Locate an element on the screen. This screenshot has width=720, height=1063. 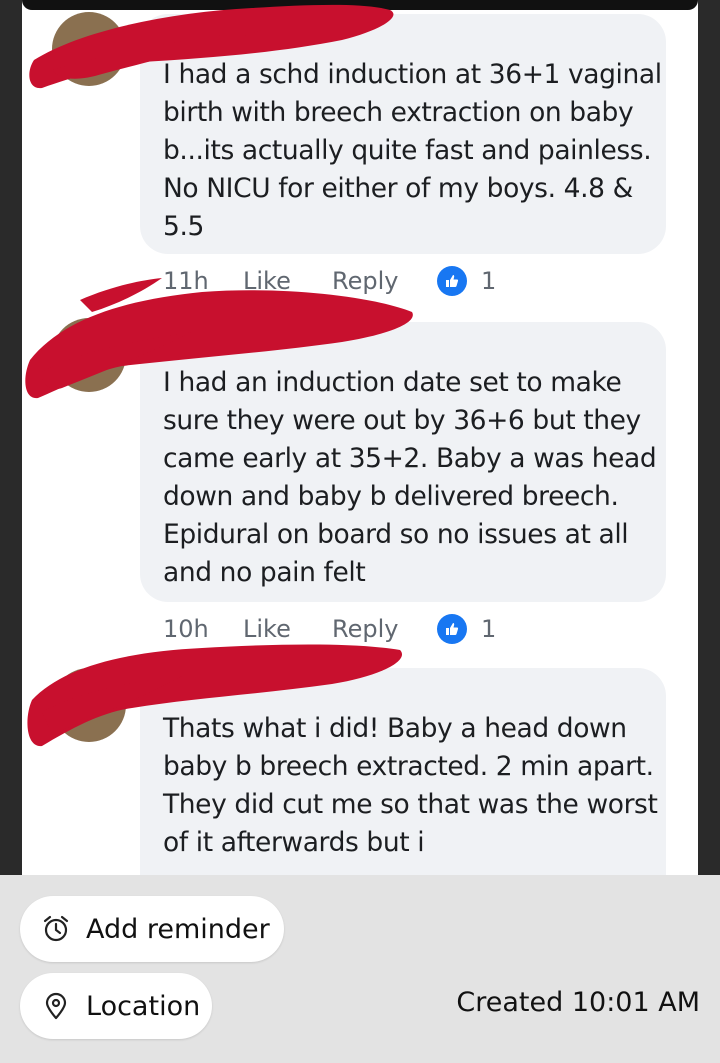
created-time: Created 10:01 AM is located at coordinates (578, 1002).